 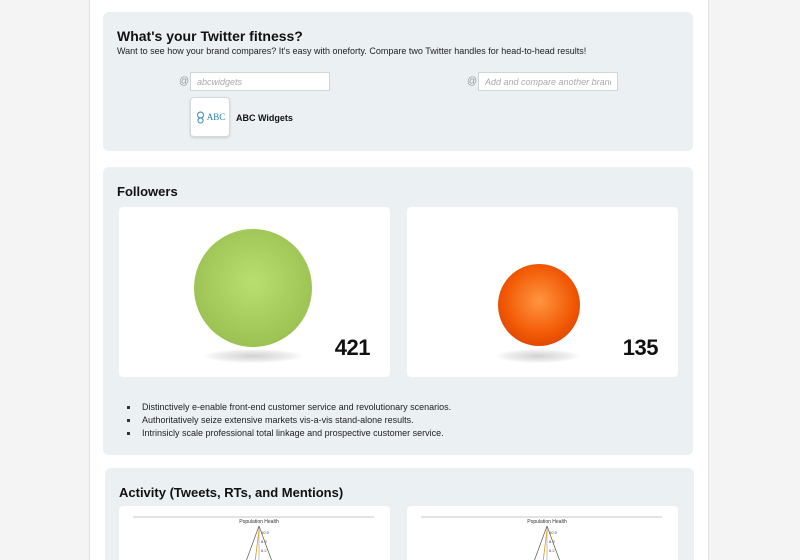 I want to click on activity-chart-right: Population Health 10.9 8.3 6.2, so click(x=542, y=533).